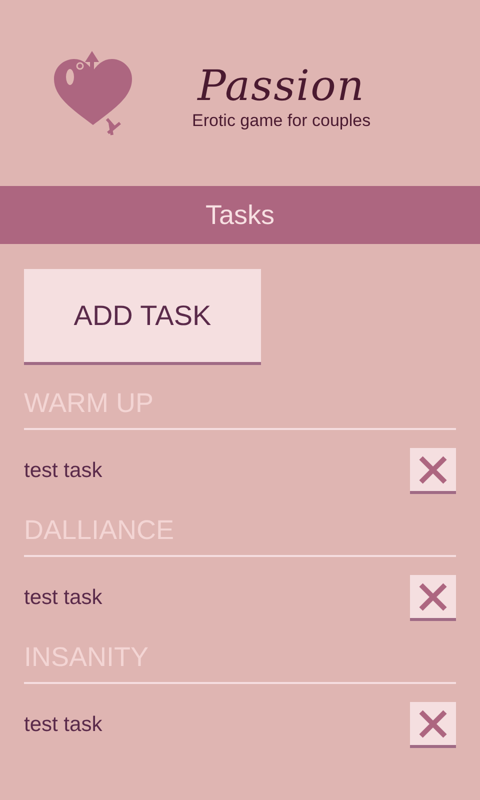  I want to click on app-title: Passion, so click(281, 86).